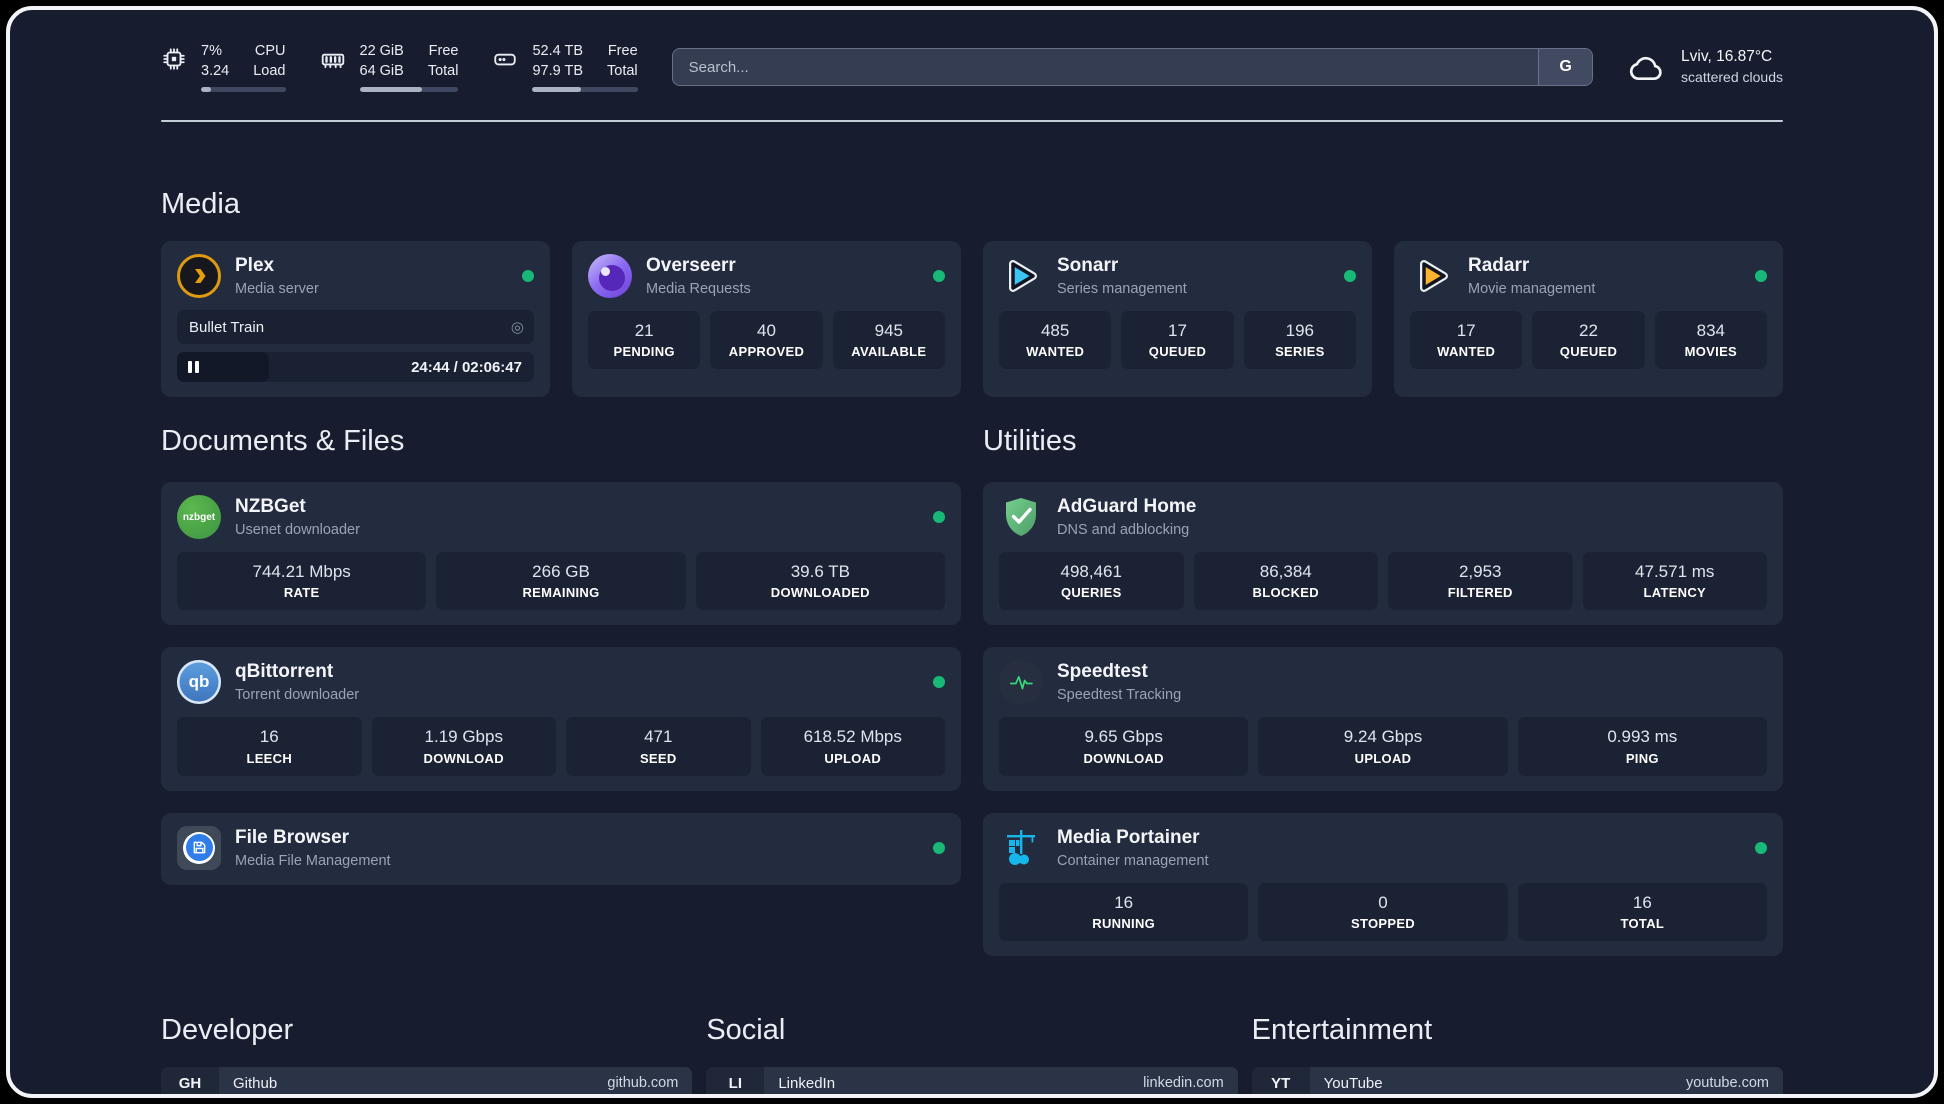 Image resolution: width=1944 pixels, height=1104 pixels. Describe the element at coordinates (888, 340) in the screenshot. I see `stat-available: 945 AVAILABLE` at that location.